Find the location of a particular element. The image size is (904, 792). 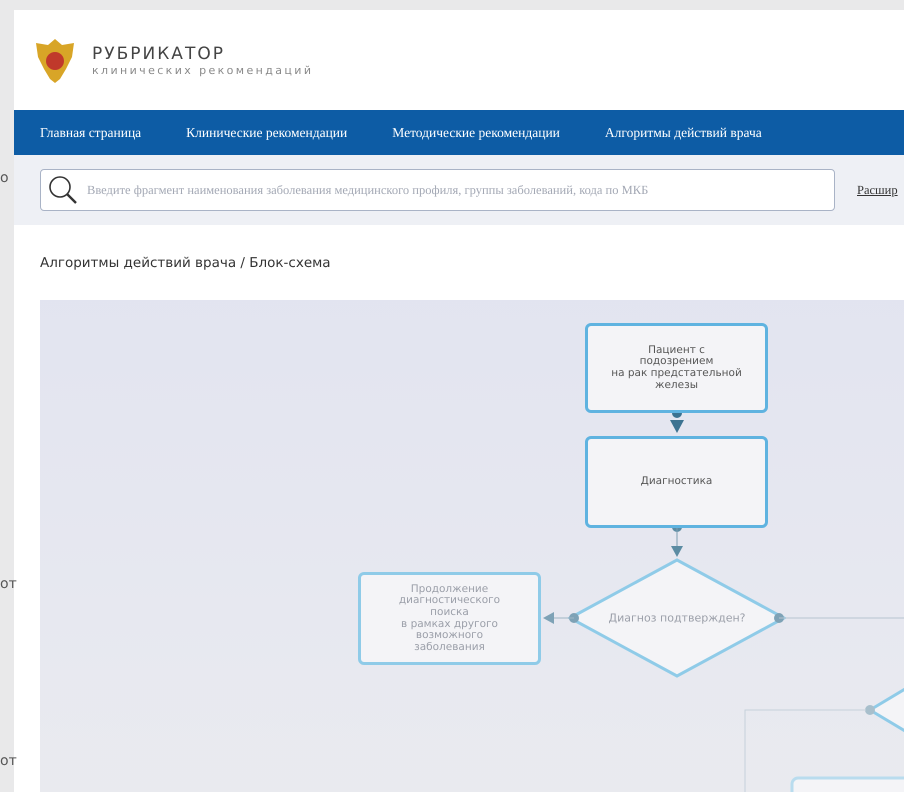

site-subtitle: клинических рекомендаций is located at coordinates (203, 70).